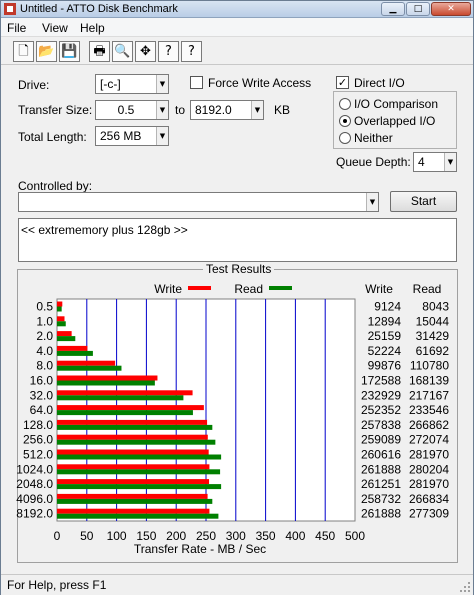 This screenshot has width=474, height=595. I want to click on write-value: 12894, so click(385, 321).